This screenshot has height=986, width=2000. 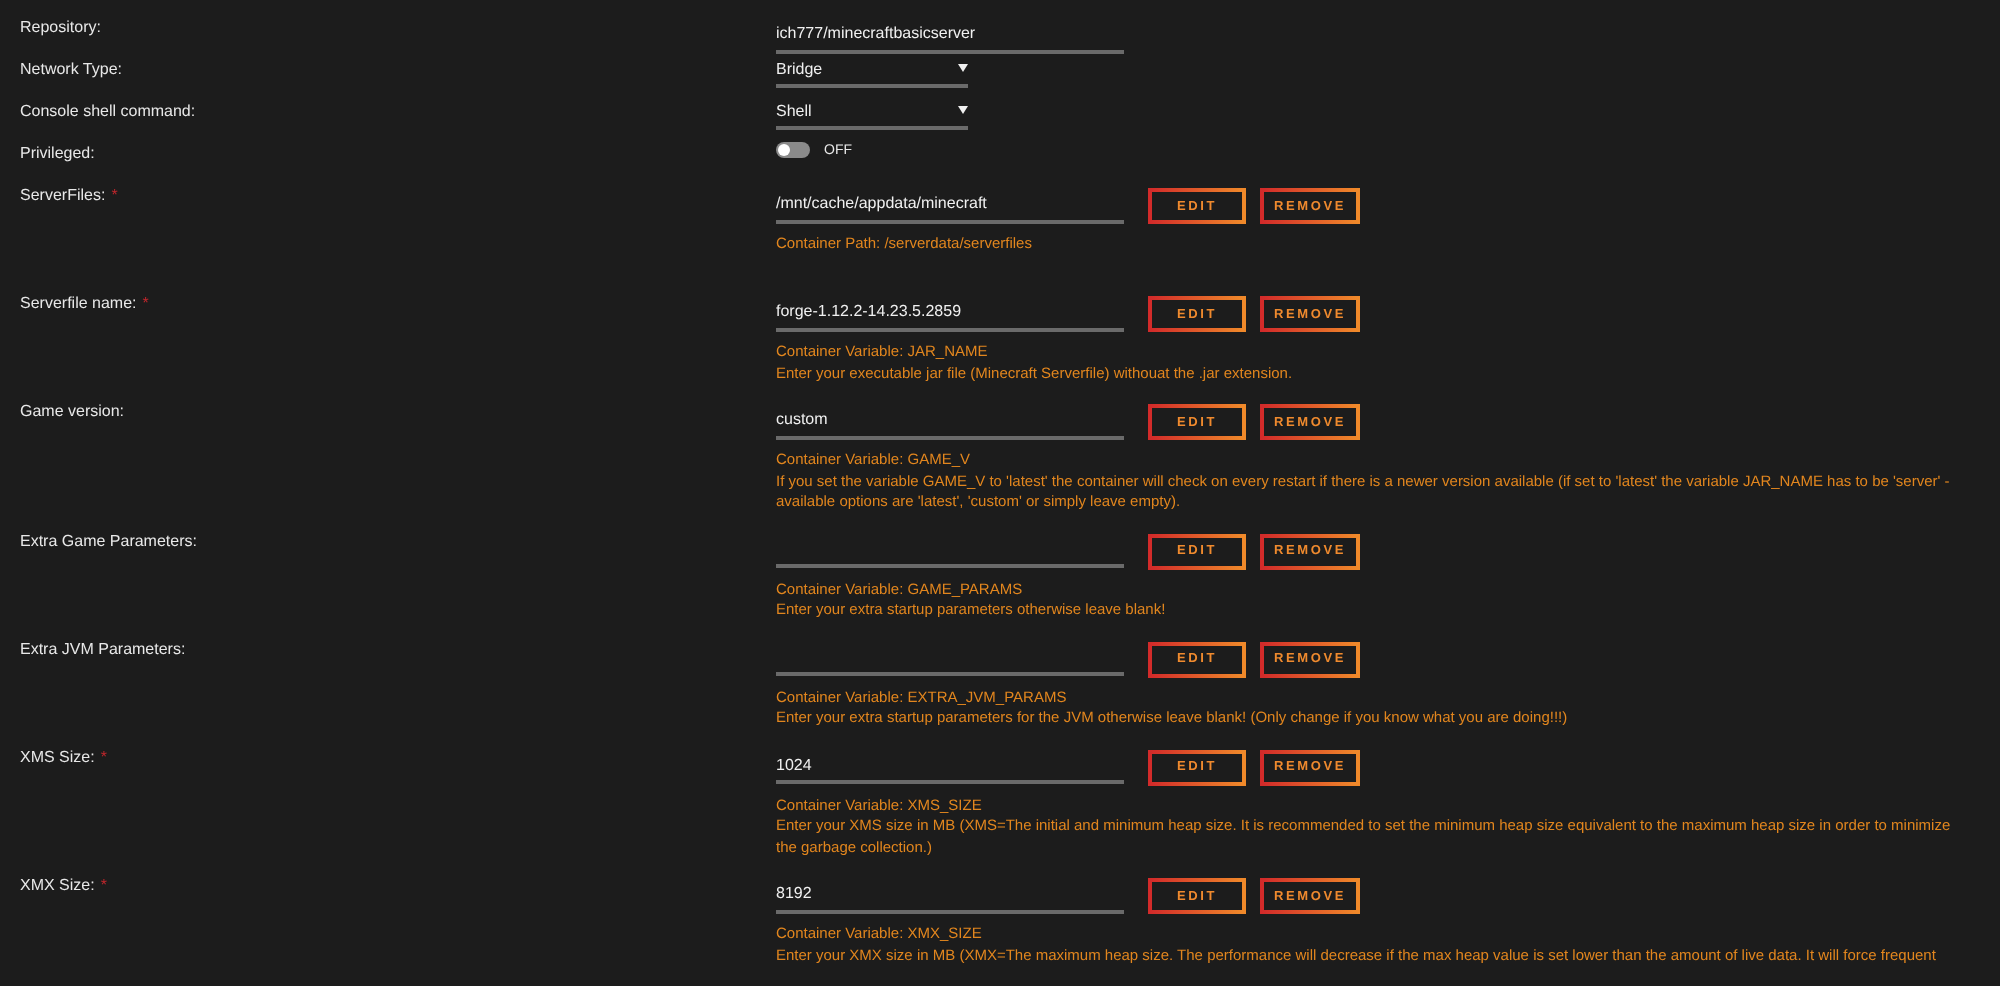 I want to click on field-label: XMX Size:, so click(x=57, y=885).